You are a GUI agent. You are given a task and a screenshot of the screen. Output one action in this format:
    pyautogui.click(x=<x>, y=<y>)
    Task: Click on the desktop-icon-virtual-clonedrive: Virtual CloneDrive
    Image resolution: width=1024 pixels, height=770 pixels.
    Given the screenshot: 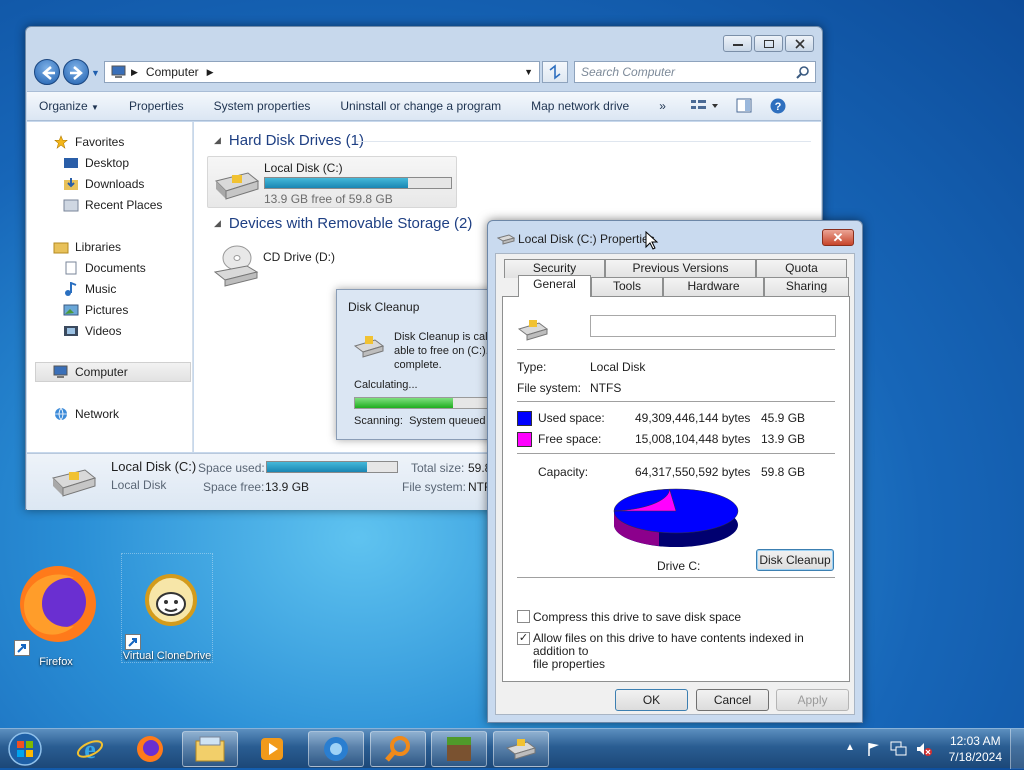 What is the action you would take?
    pyautogui.click(x=167, y=608)
    